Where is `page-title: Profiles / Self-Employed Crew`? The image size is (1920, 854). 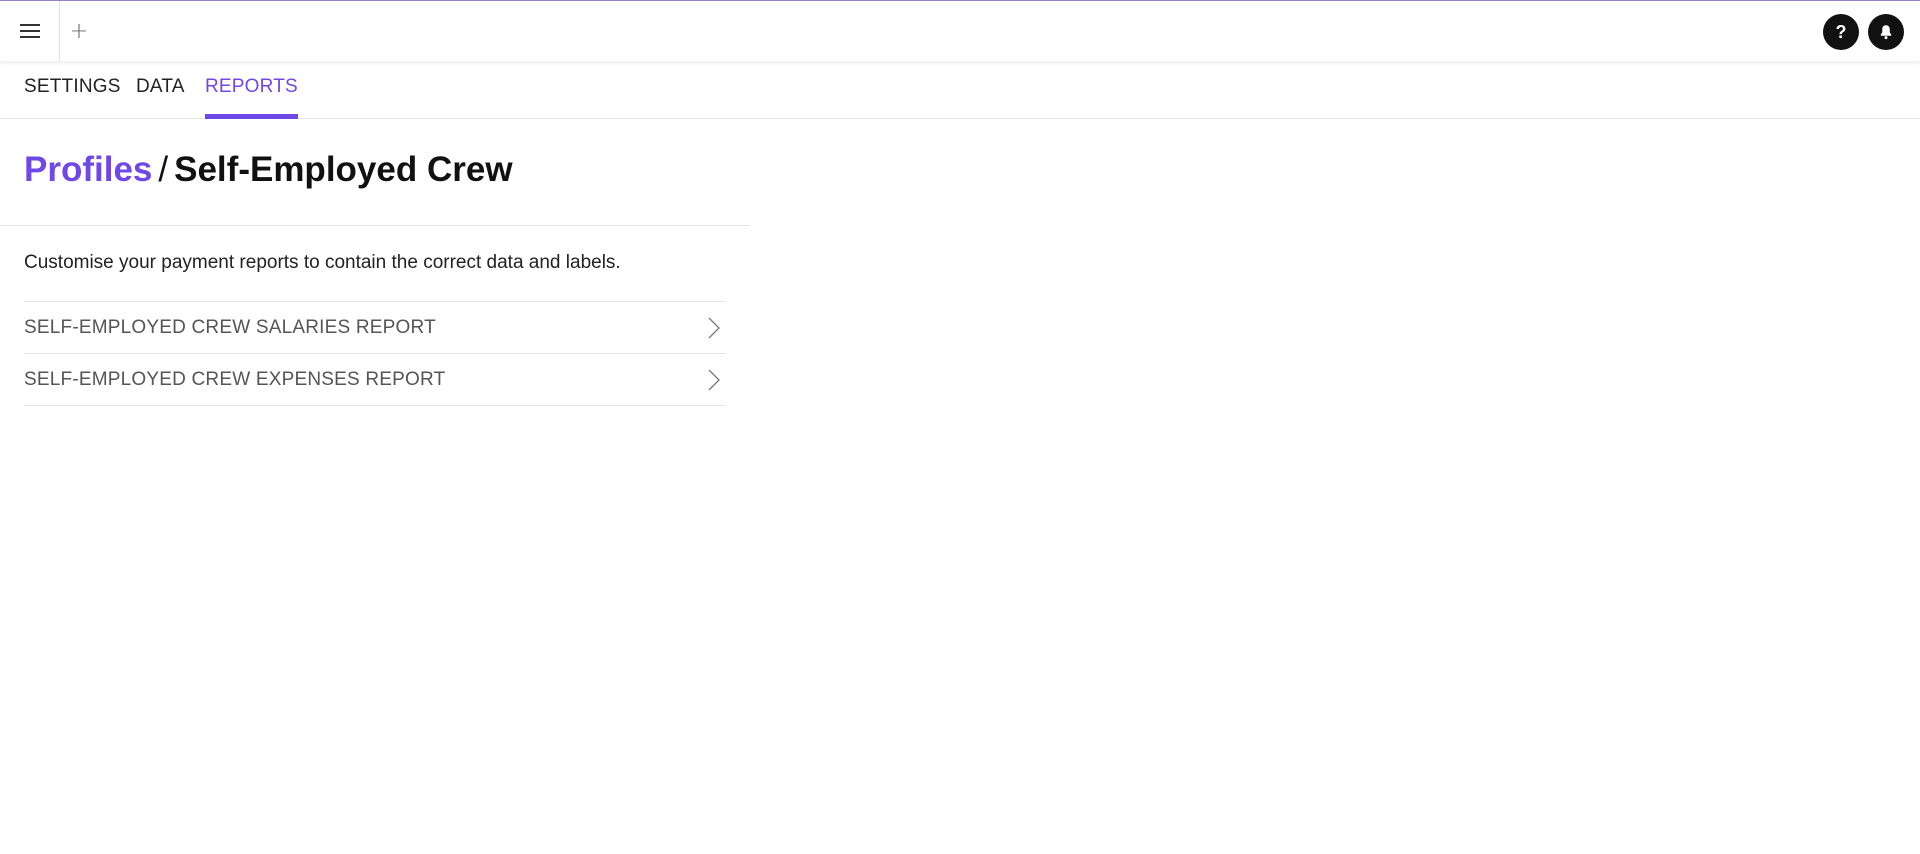
page-title: Profiles / Self-Employed Crew is located at coordinates (268, 170).